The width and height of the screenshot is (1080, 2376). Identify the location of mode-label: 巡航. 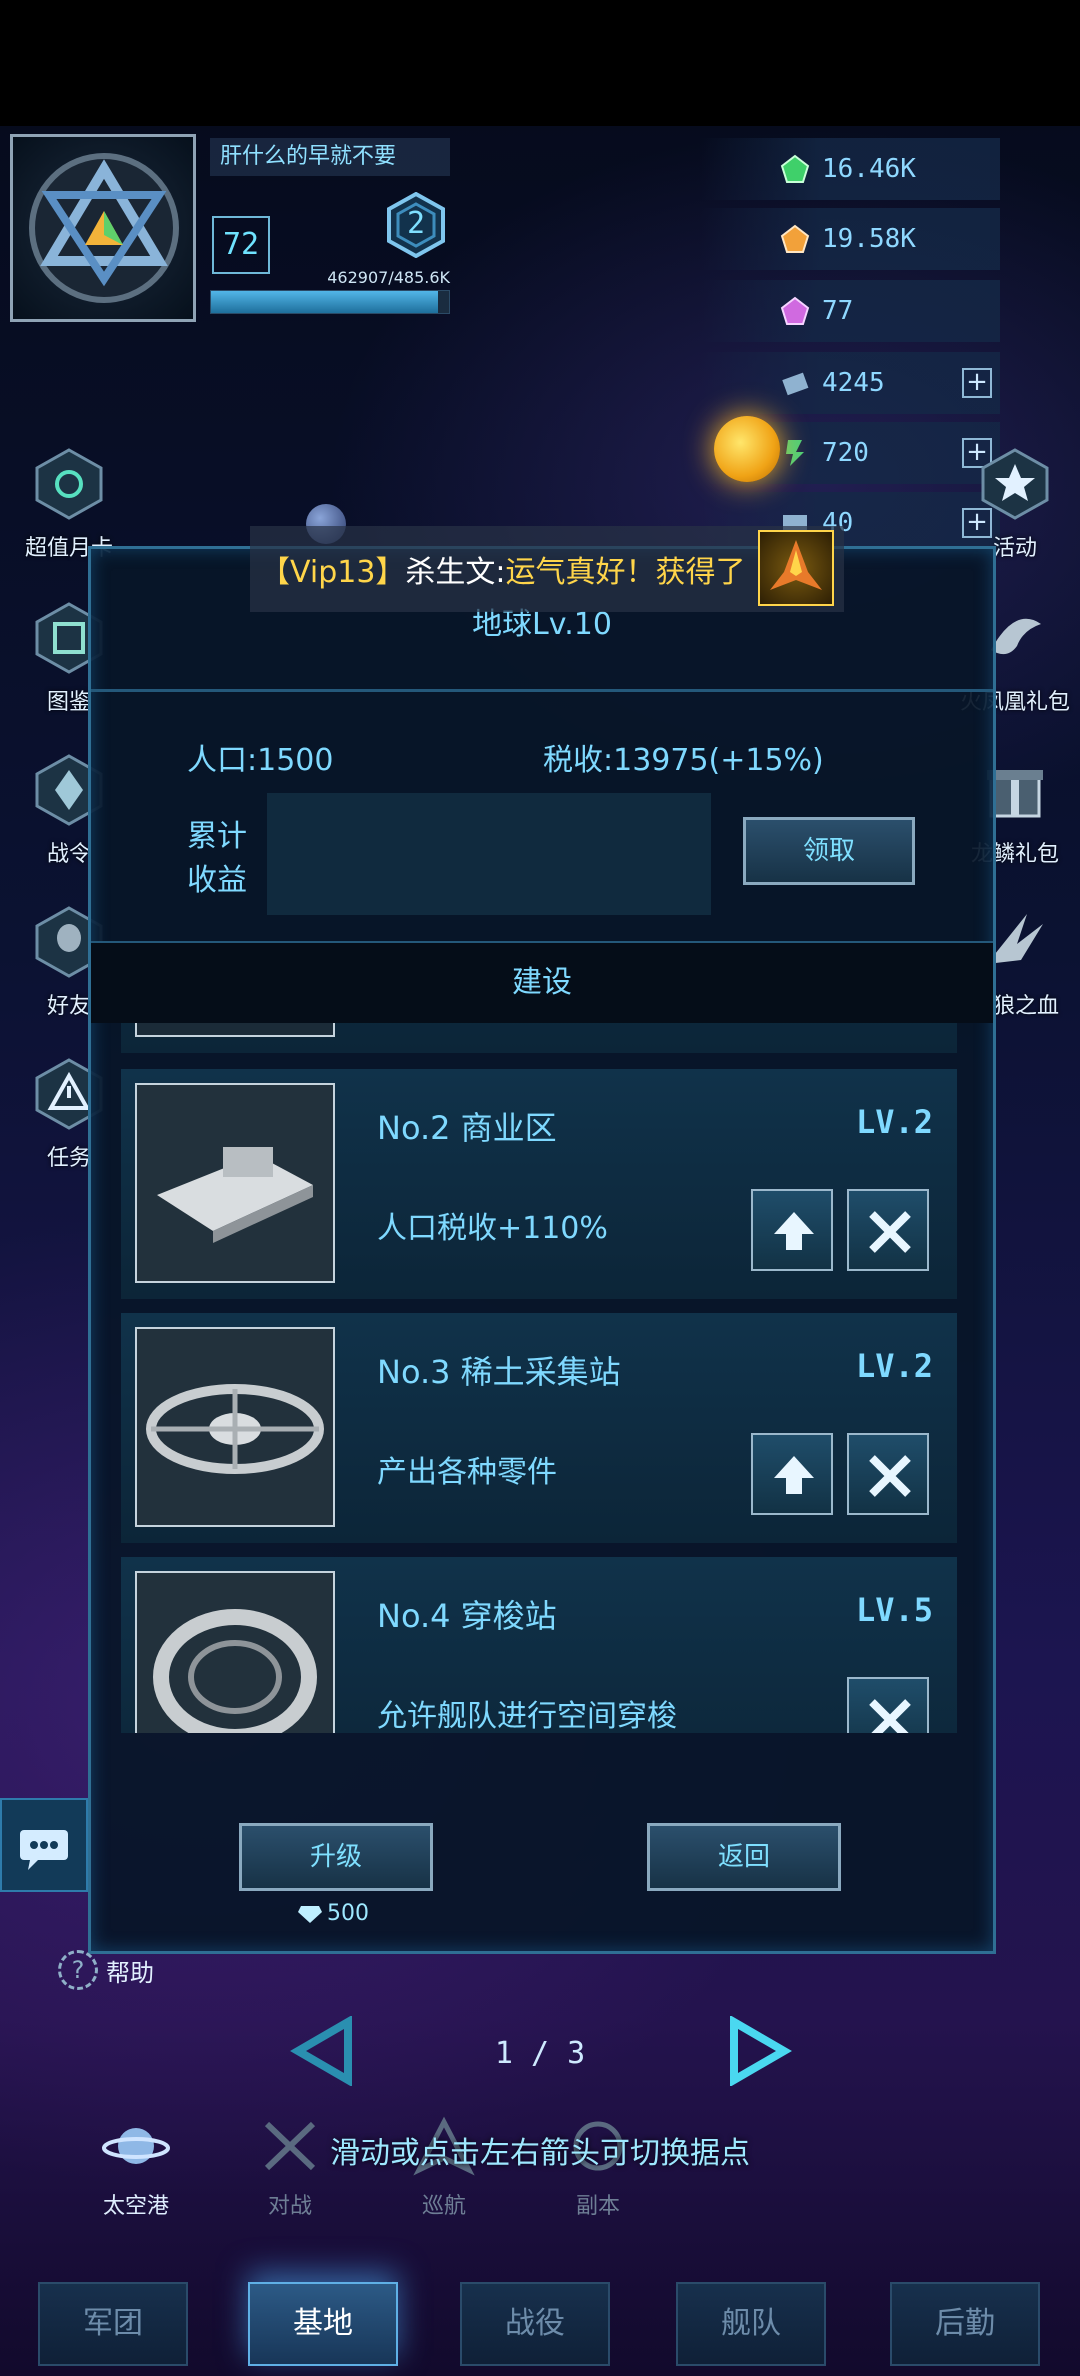
(443, 2206).